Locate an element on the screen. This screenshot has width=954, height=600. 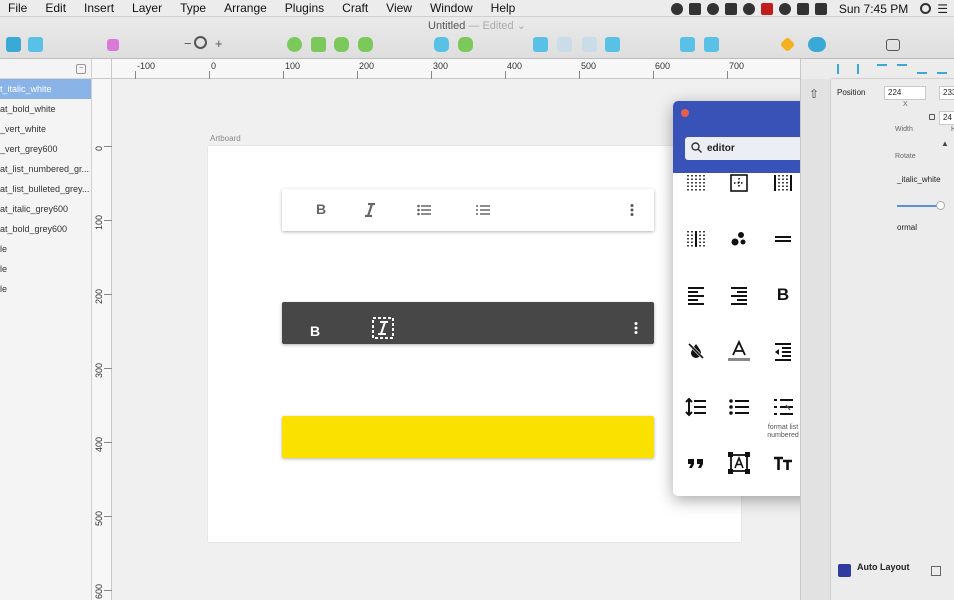
align-left-icon is located at coordinates (842, 69).